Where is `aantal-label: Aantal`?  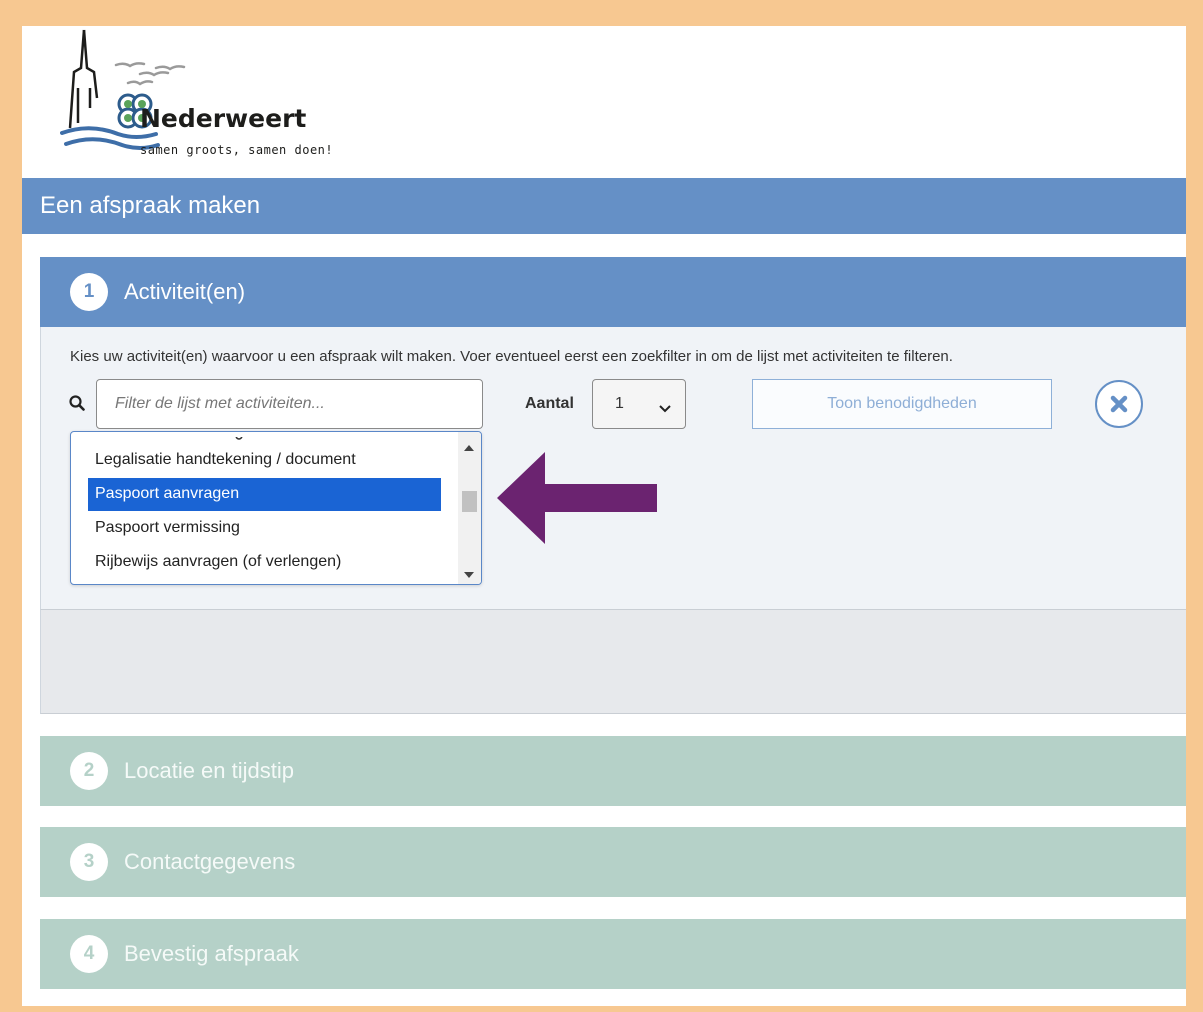 aantal-label: Aantal is located at coordinates (549, 403).